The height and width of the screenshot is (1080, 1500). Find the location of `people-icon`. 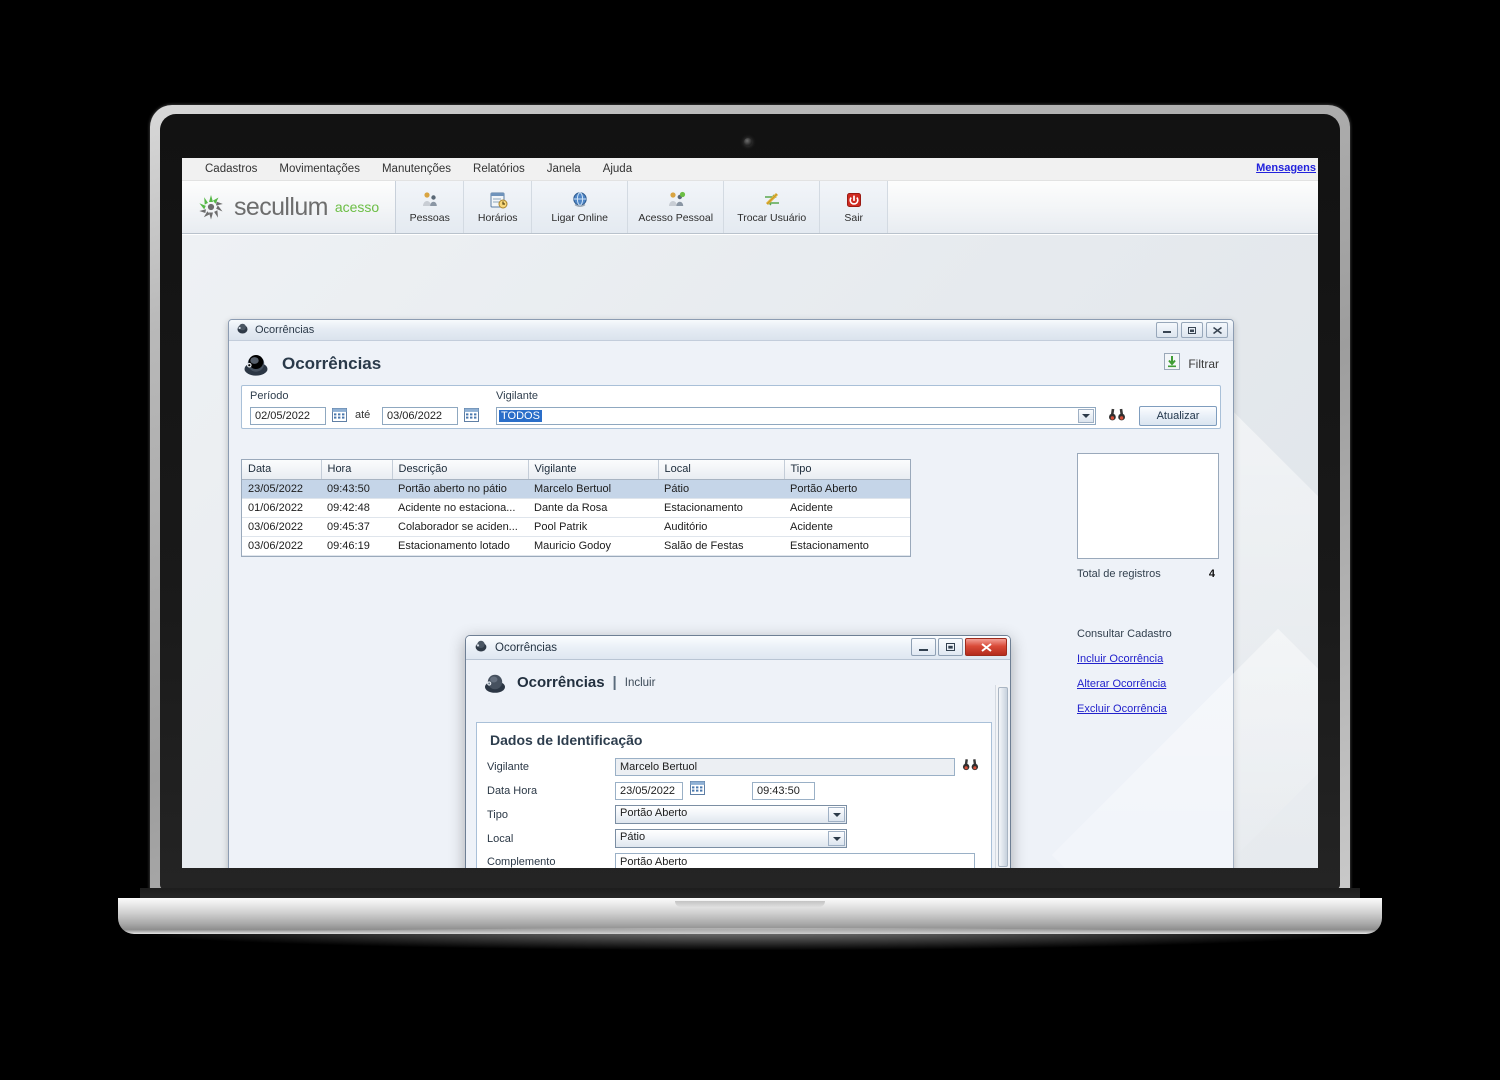

people-icon is located at coordinates (430, 200).